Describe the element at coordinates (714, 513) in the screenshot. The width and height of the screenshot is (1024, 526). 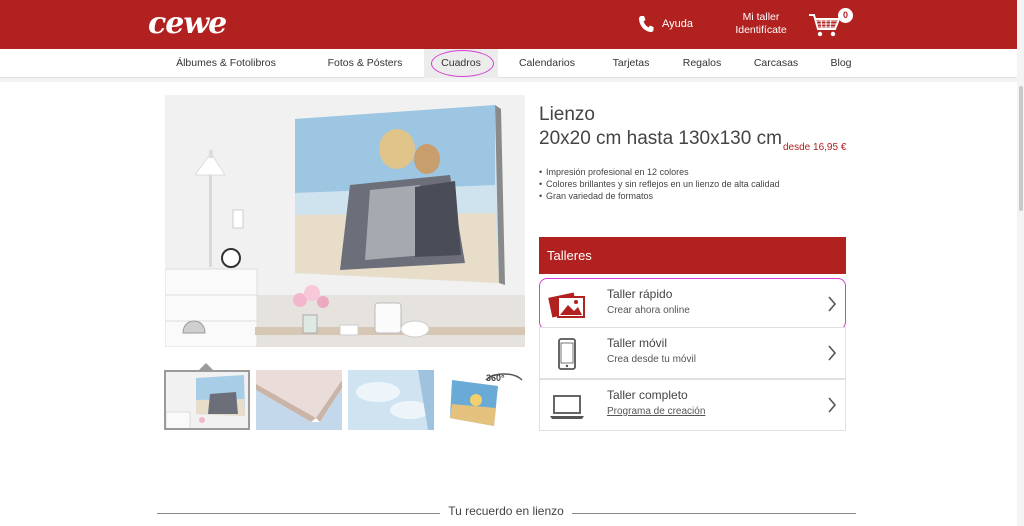
I see `section-divider-right` at that location.